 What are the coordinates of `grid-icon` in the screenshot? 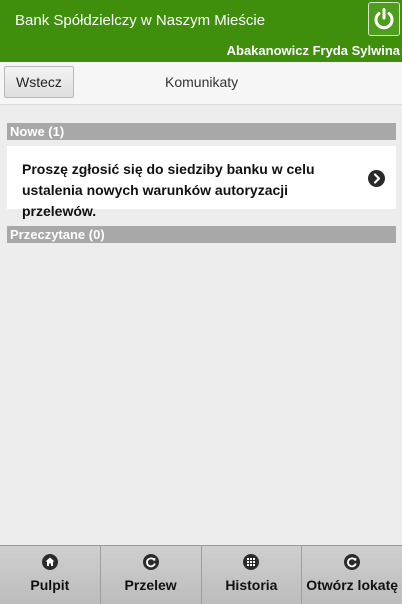 It's located at (251, 562).